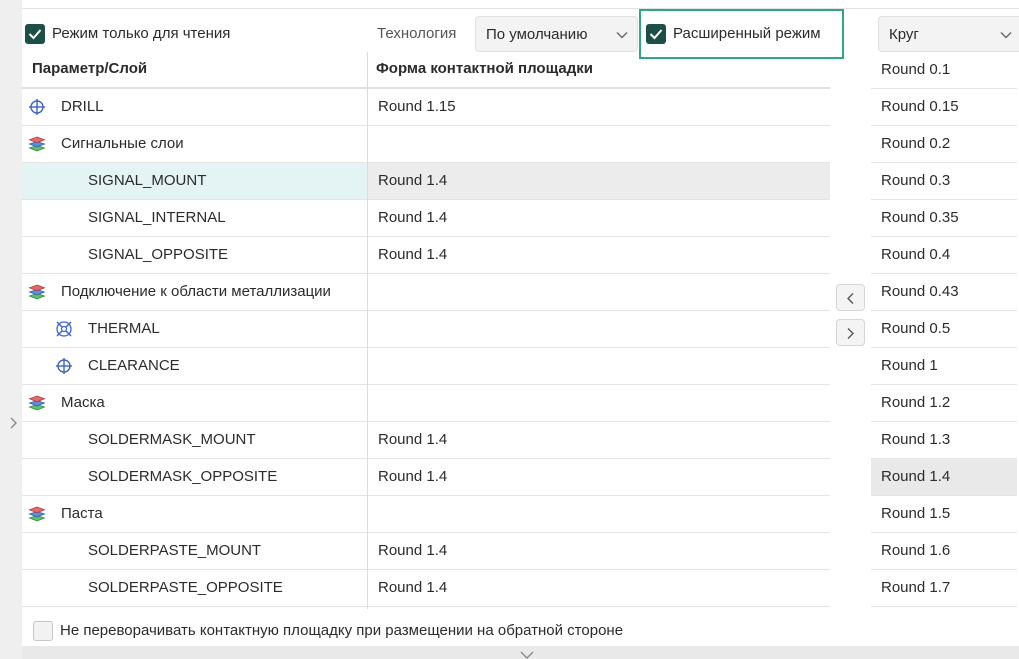 The image size is (1019, 659). What do you see at coordinates (599, 107) in the screenshot?
I see `shape-cell: Round 1.15` at bounding box center [599, 107].